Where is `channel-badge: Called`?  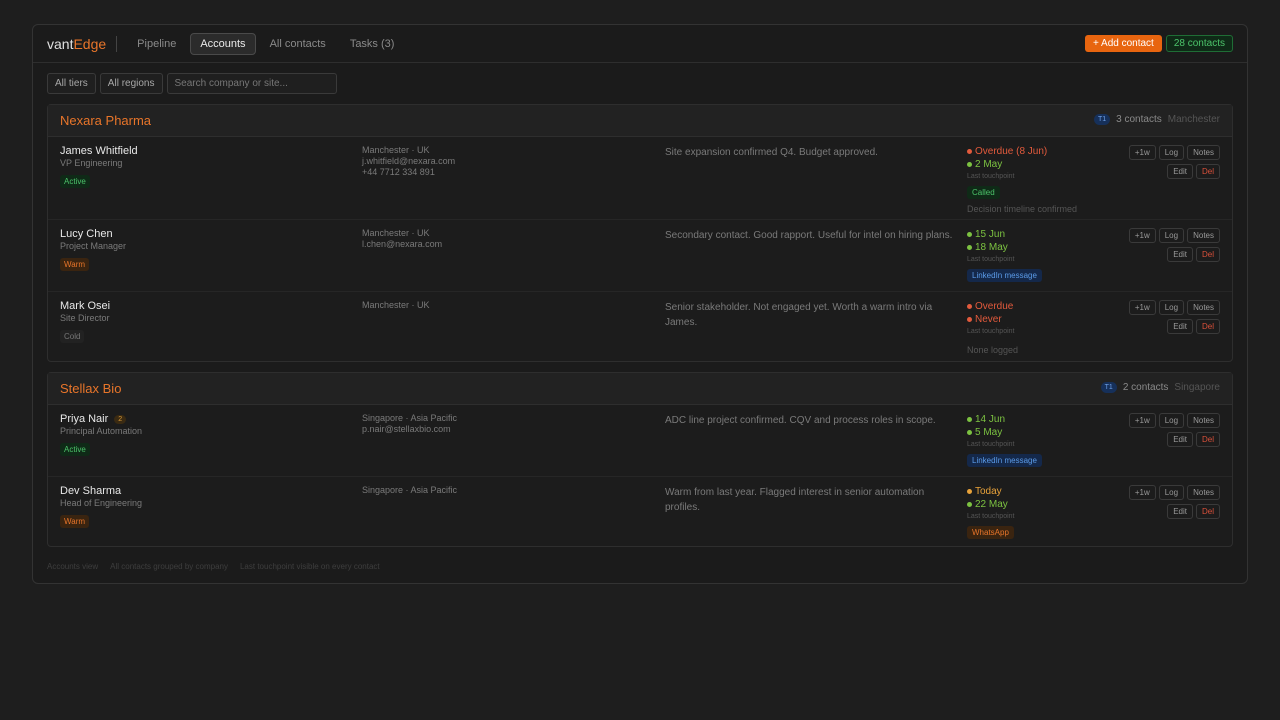
channel-badge: Called is located at coordinates (983, 192).